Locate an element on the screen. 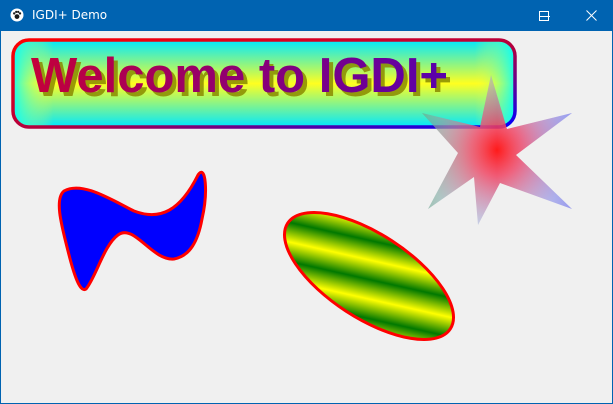 This screenshot has height=404, width=613. striped-ellipse is located at coordinates (369, 276).